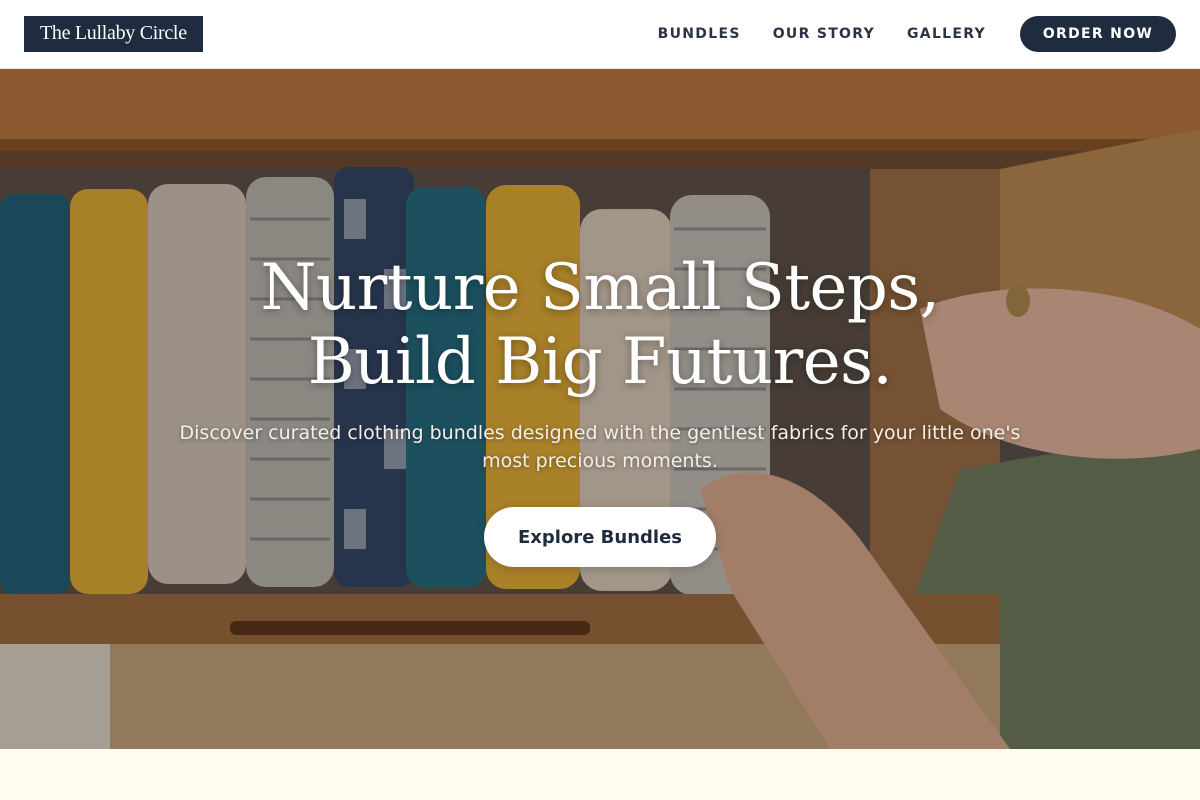  I want to click on nav-link-bundles: BUNDLES, so click(699, 34).